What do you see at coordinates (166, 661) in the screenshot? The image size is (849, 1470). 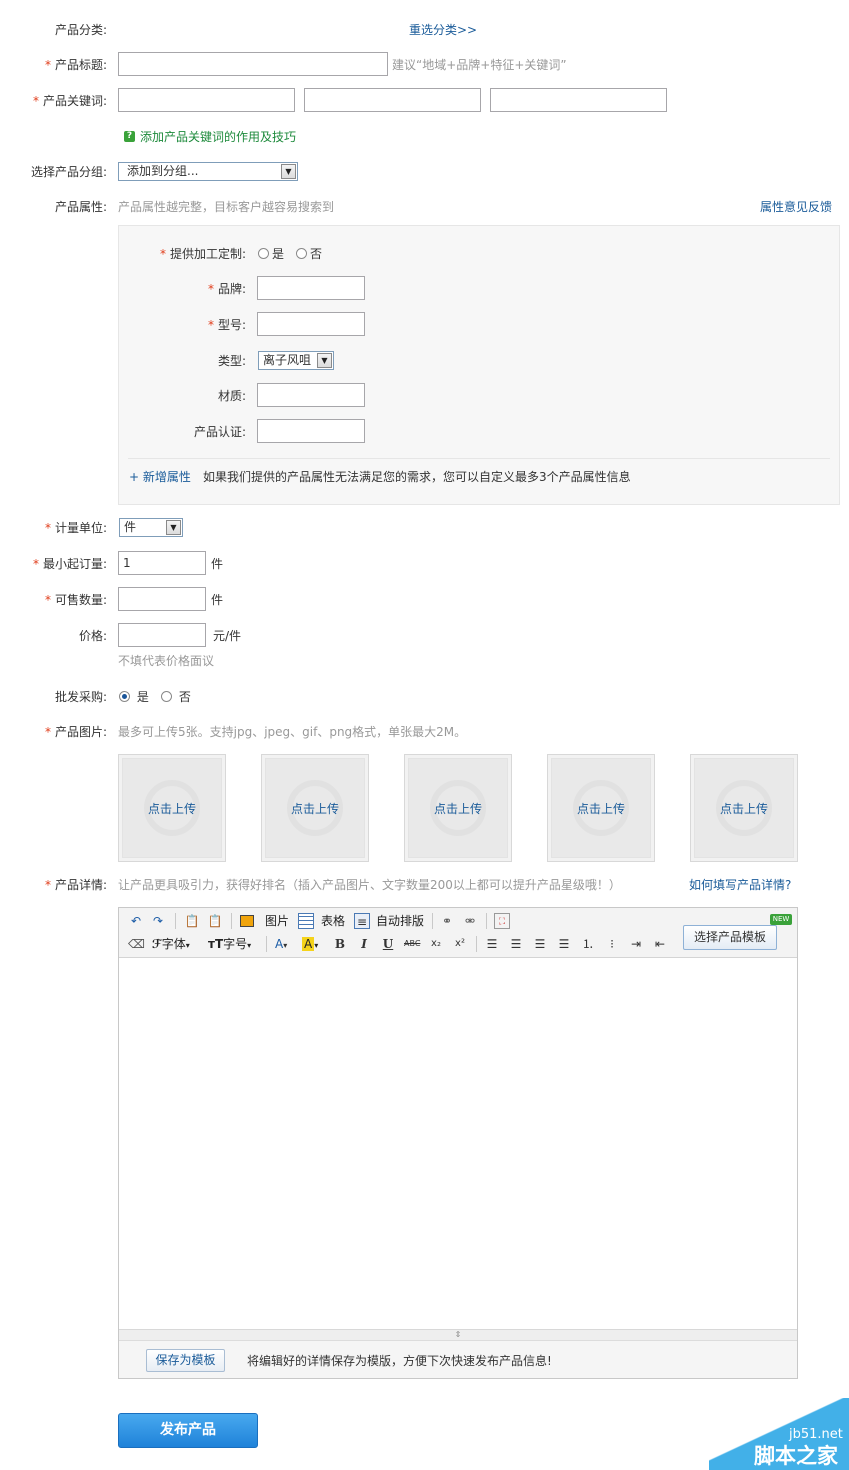 I see `price-note: 不填代表价格面议` at bounding box center [166, 661].